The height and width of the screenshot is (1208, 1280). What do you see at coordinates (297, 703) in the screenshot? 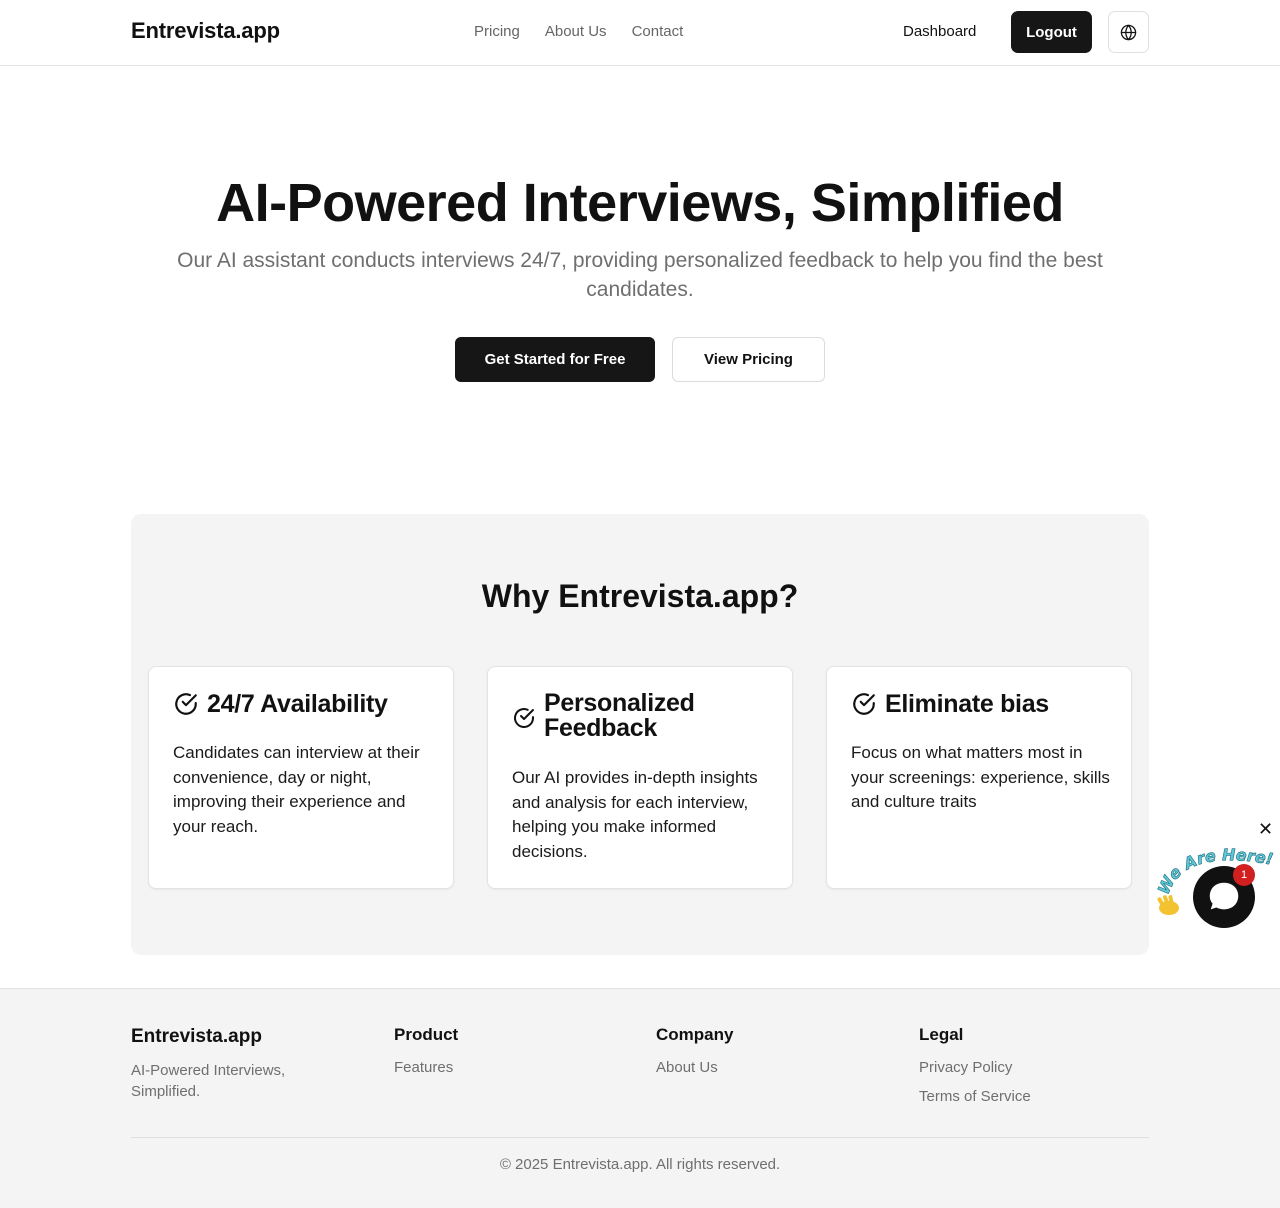
I see `feature-card-title: 24/7 Availability` at bounding box center [297, 703].